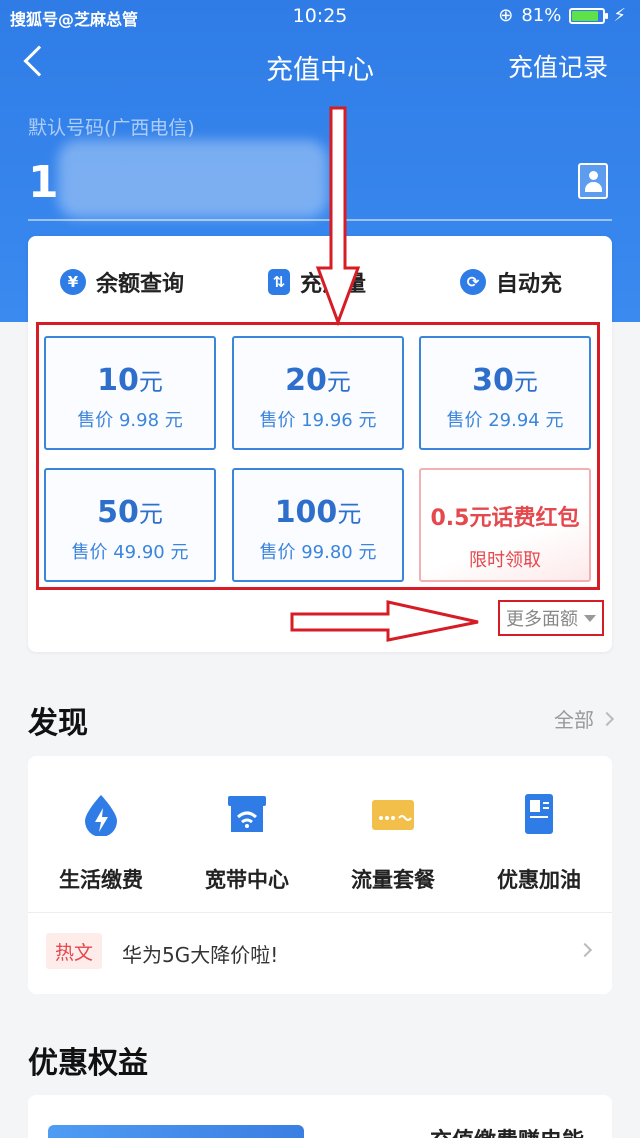 This screenshot has width=640, height=1138. I want to click on quick-actions: ¥ 余额查询 ⇅ 充流量 ⟳ 自动充, so click(320, 288).